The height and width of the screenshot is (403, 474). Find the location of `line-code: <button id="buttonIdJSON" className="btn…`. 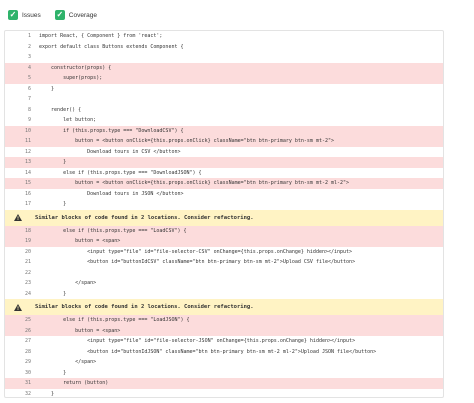

line-code: <button id="buttonIdJSON" className="btn… is located at coordinates (208, 351).